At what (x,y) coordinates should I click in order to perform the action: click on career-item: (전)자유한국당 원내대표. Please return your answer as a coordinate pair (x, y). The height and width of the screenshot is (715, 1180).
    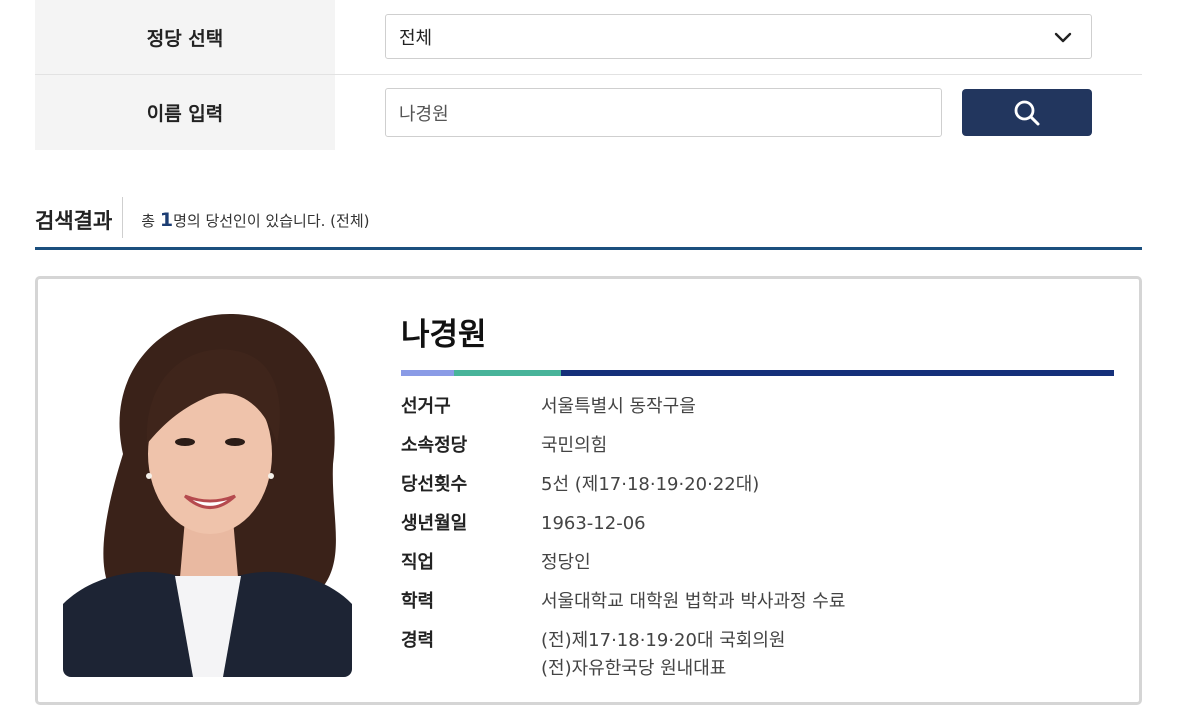
    Looking at the image, I should click on (634, 668).